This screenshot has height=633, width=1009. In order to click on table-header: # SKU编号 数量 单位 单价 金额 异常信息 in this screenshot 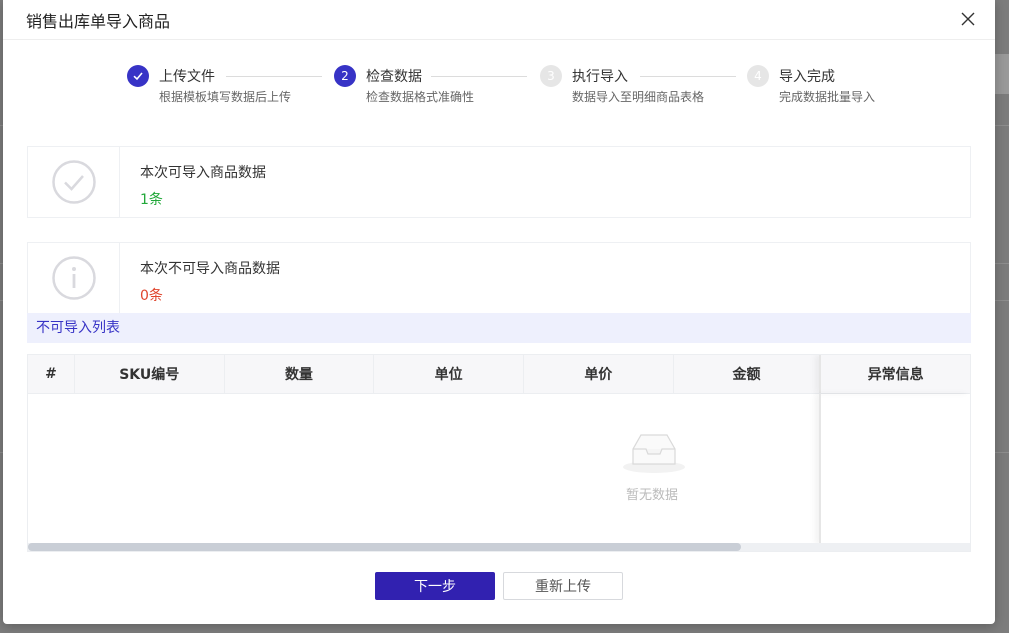, I will do `click(499, 374)`.